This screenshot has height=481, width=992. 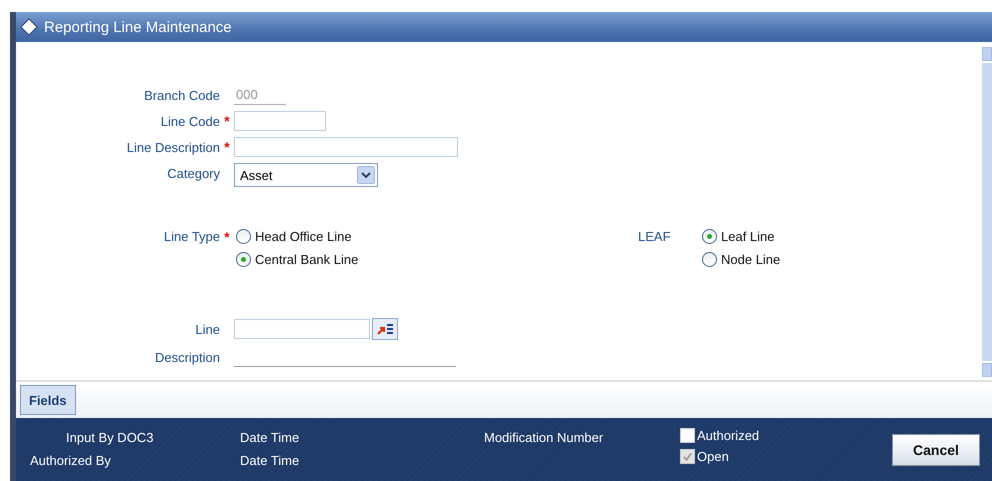 What do you see at coordinates (71, 460) in the screenshot?
I see `authorized-by-text: Authorized By` at bounding box center [71, 460].